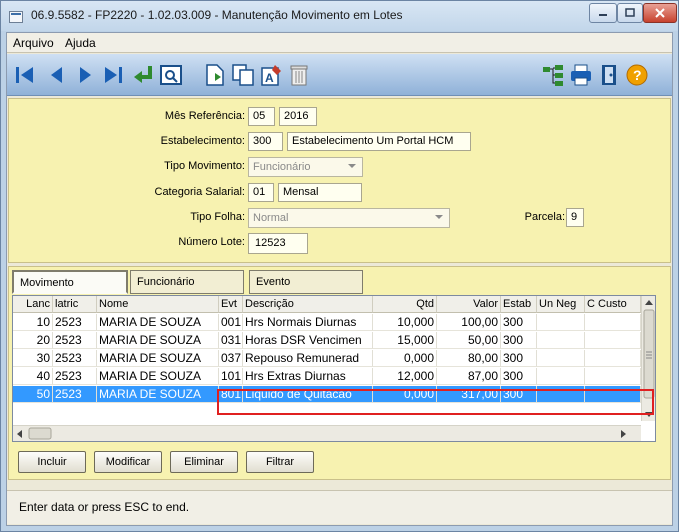 The image size is (679, 532). Describe the element at coordinates (327, 433) in the screenshot. I see `horizontal-scrollbar` at that location.